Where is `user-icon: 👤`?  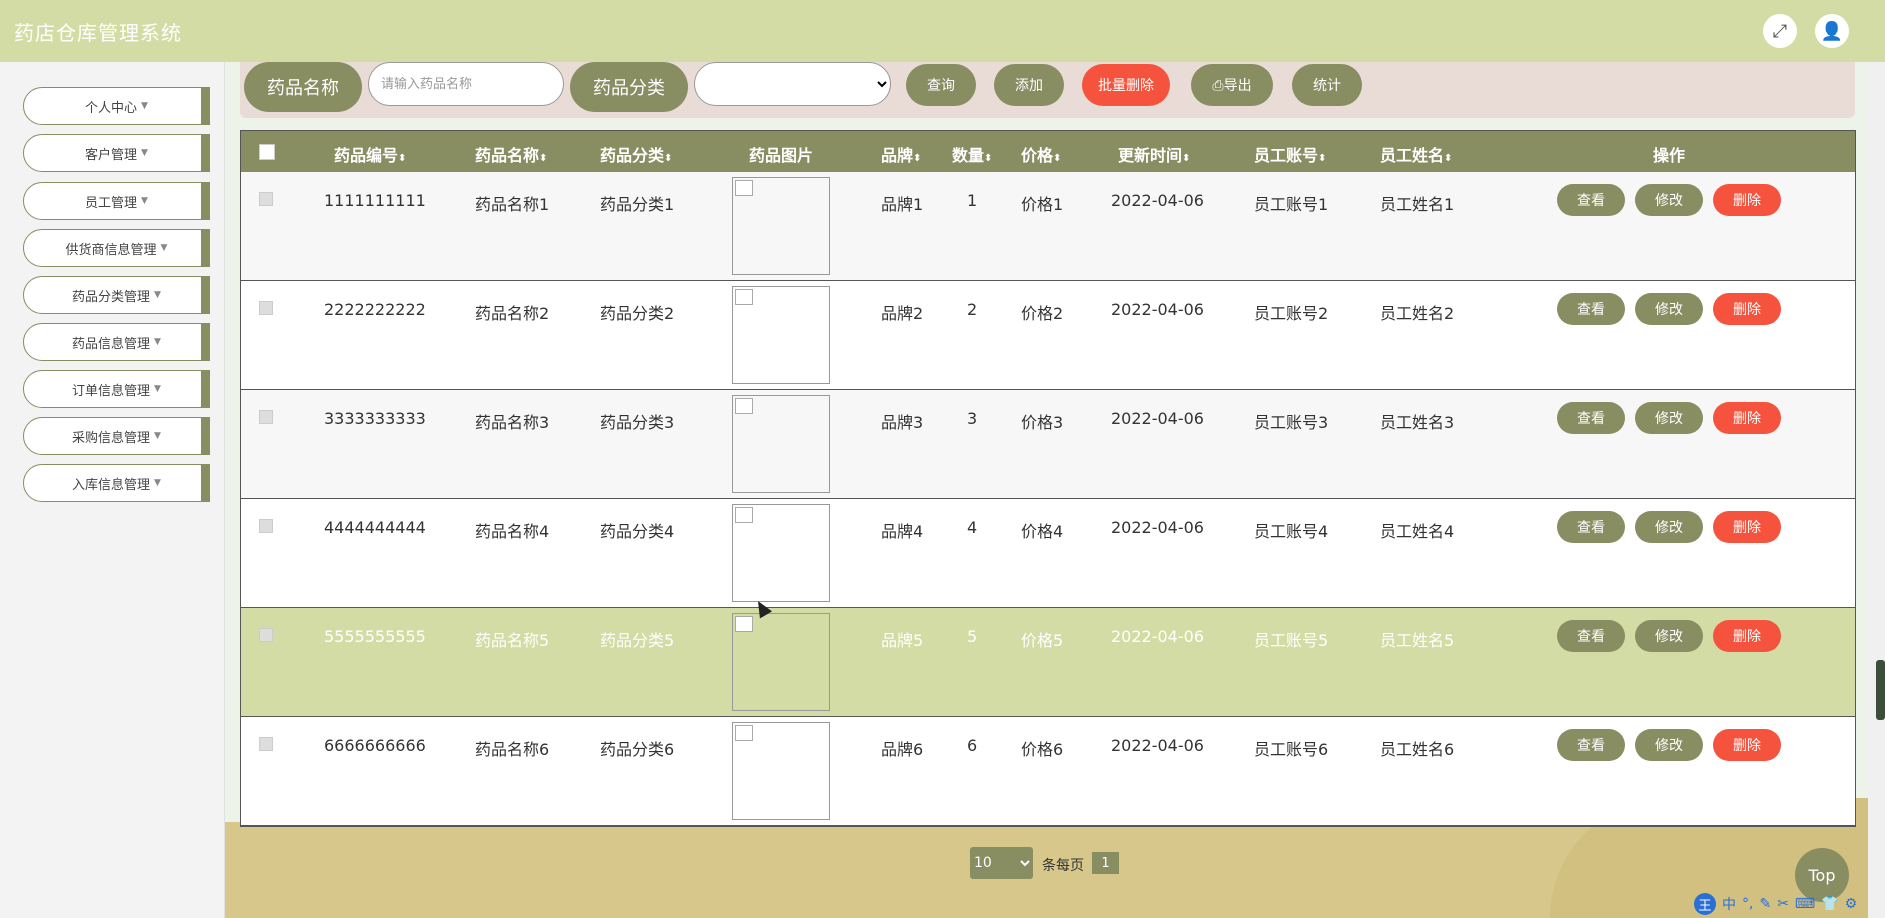 user-icon: 👤 is located at coordinates (1832, 31).